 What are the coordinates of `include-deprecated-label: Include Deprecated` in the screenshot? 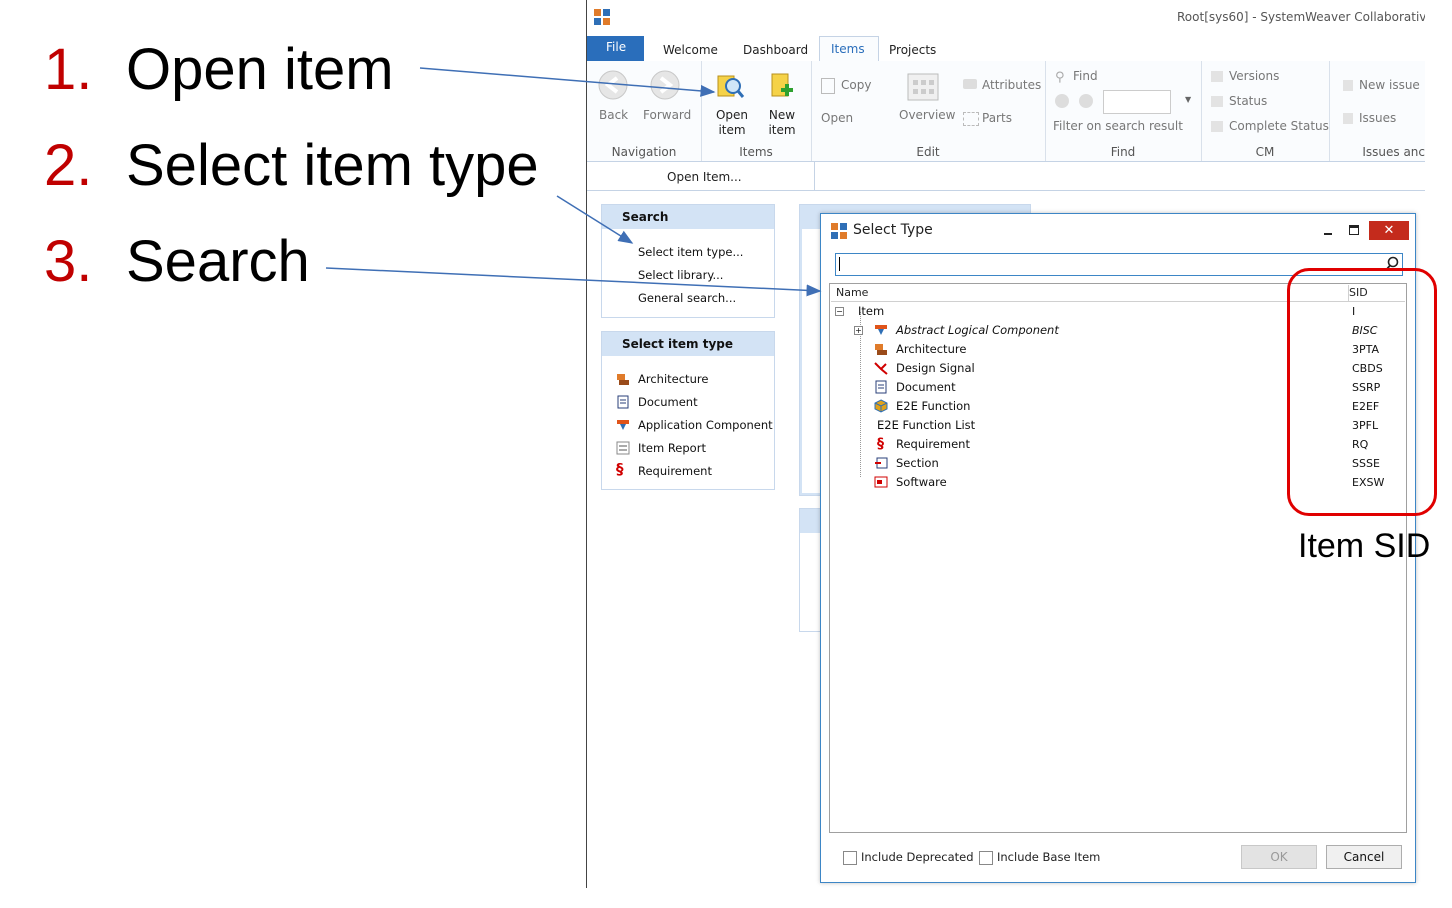 It's located at (917, 857).